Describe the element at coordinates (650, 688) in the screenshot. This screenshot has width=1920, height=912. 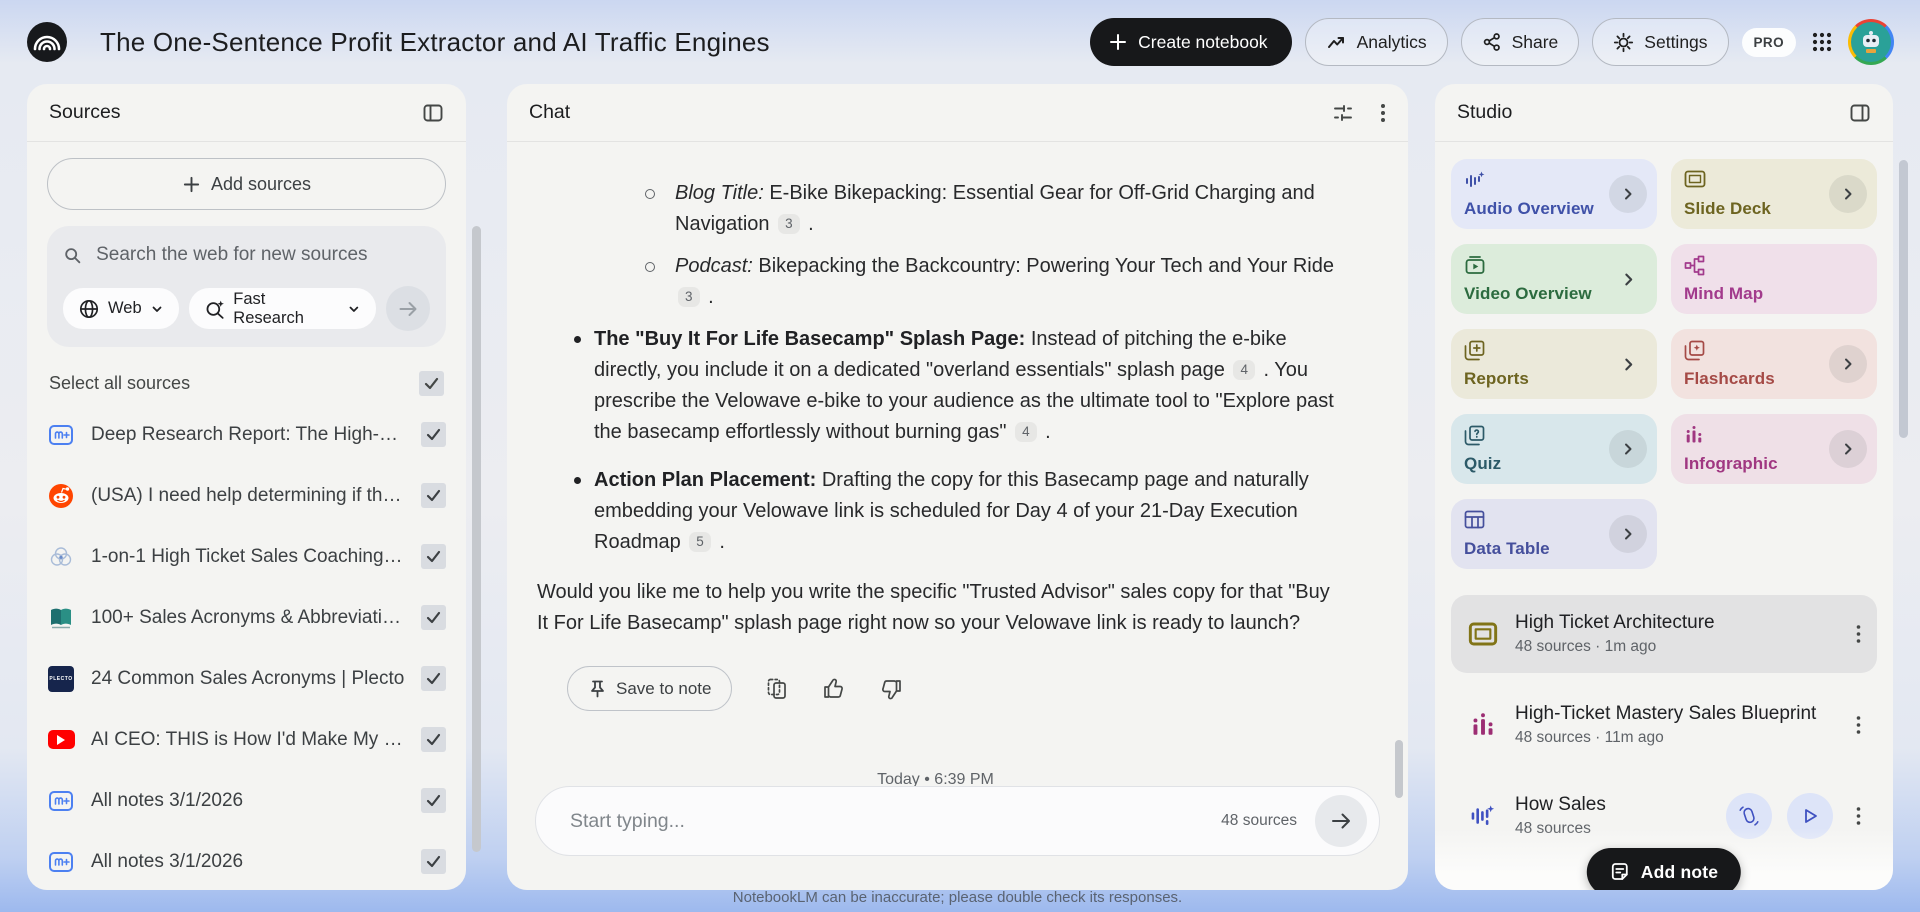
I see `save-to-note-button: Save to note` at that location.